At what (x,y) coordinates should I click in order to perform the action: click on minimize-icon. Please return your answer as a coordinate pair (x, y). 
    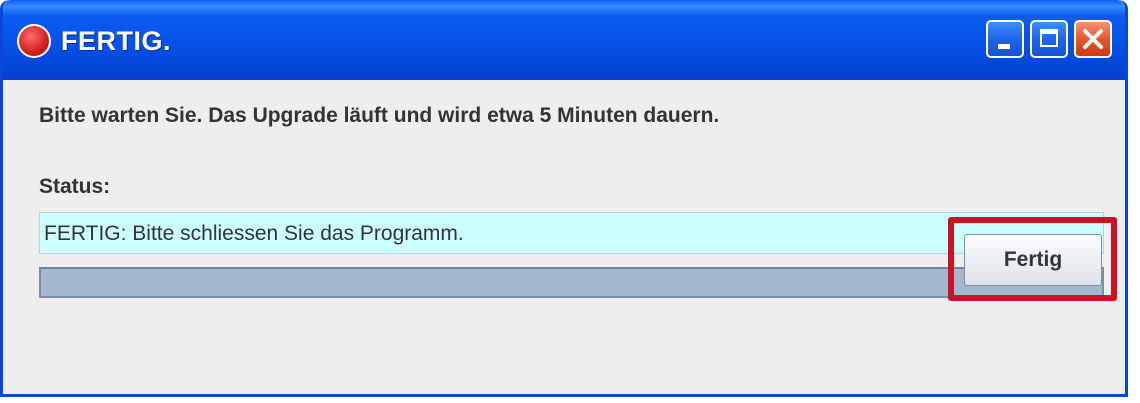
    Looking at the image, I should click on (1004, 46).